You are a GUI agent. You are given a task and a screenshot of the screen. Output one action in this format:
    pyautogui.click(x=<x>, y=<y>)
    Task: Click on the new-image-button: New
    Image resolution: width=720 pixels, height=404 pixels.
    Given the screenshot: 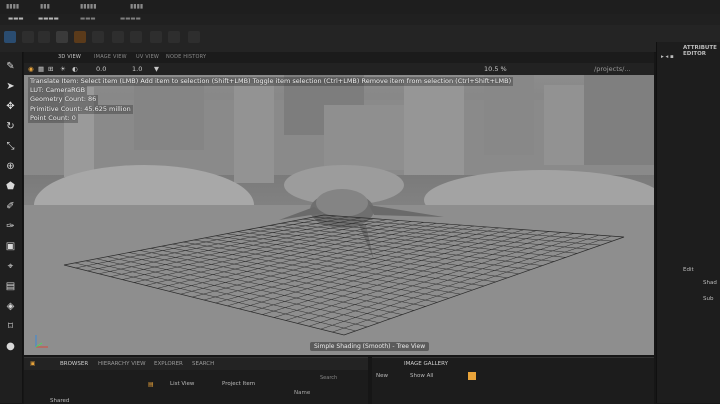 What is the action you would take?
    pyautogui.click(x=382, y=376)
    